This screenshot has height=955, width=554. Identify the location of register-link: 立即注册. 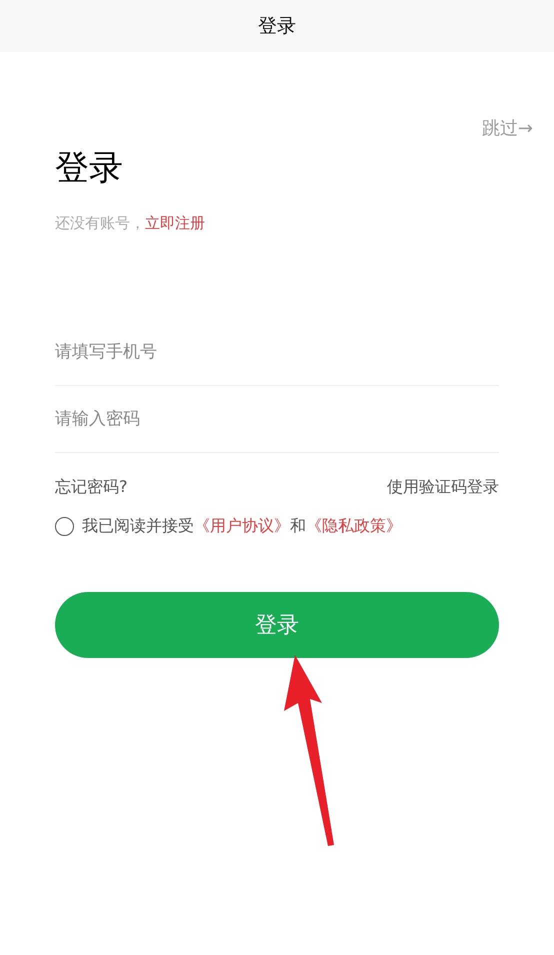
(175, 223).